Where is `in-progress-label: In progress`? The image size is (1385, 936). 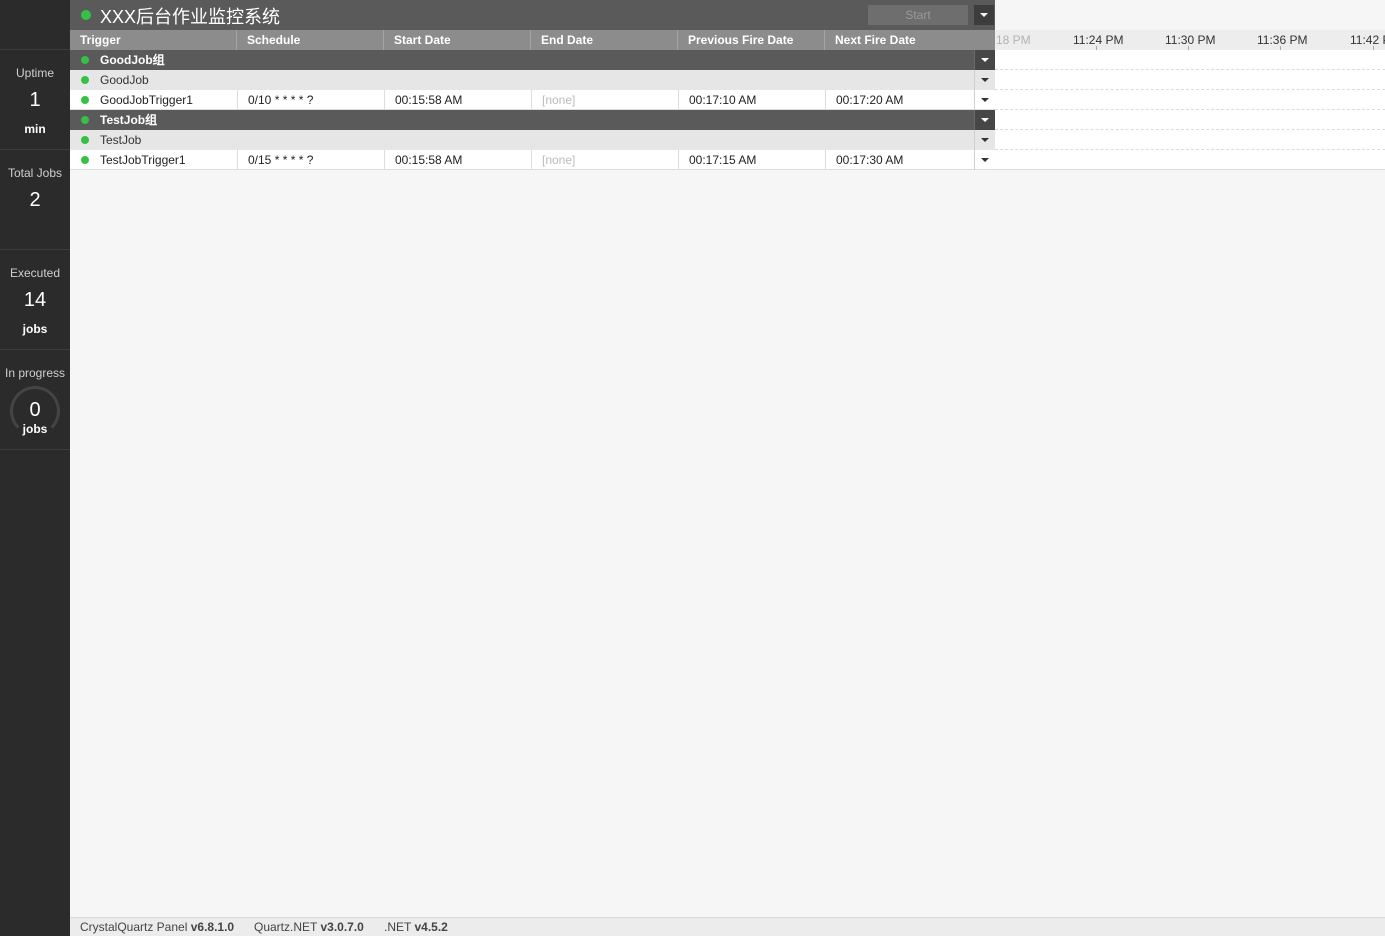 in-progress-label: In progress is located at coordinates (35, 373).